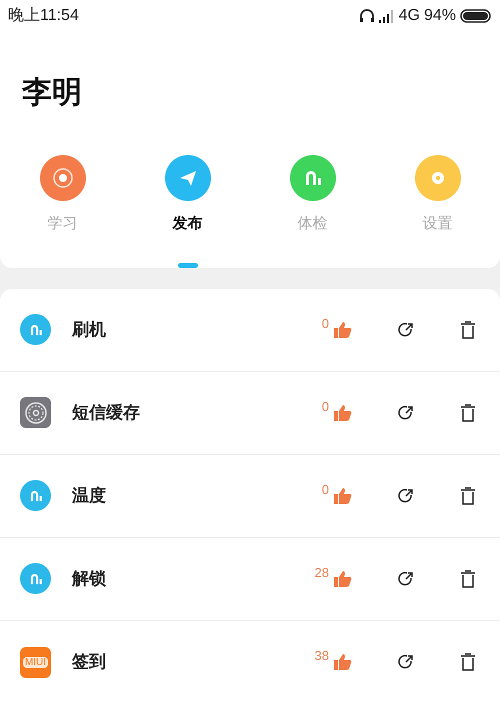 The height and width of the screenshot is (711, 500). Describe the element at coordinates (35, 412) in the screenshot. I see `settings-icon` at that location.